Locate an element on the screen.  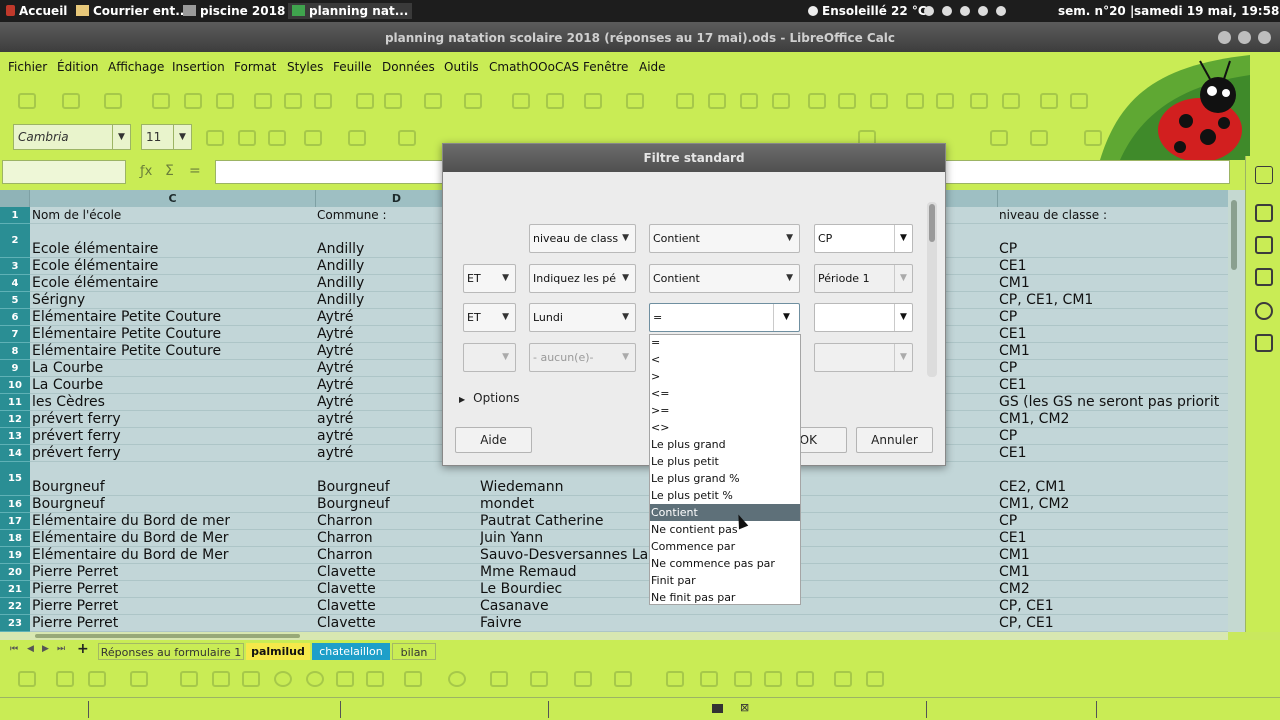
cell: mondet is located at coordinates (507, 504).